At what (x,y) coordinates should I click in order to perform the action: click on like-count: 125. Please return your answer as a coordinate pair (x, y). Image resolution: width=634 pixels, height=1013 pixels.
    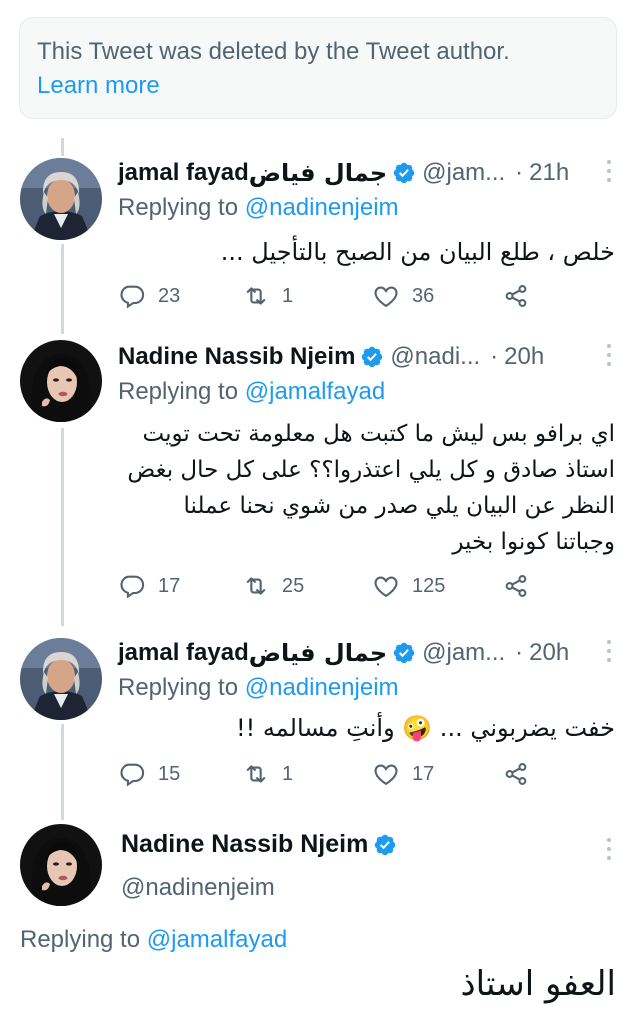
    Looking at the image, I should click on (429, 585).